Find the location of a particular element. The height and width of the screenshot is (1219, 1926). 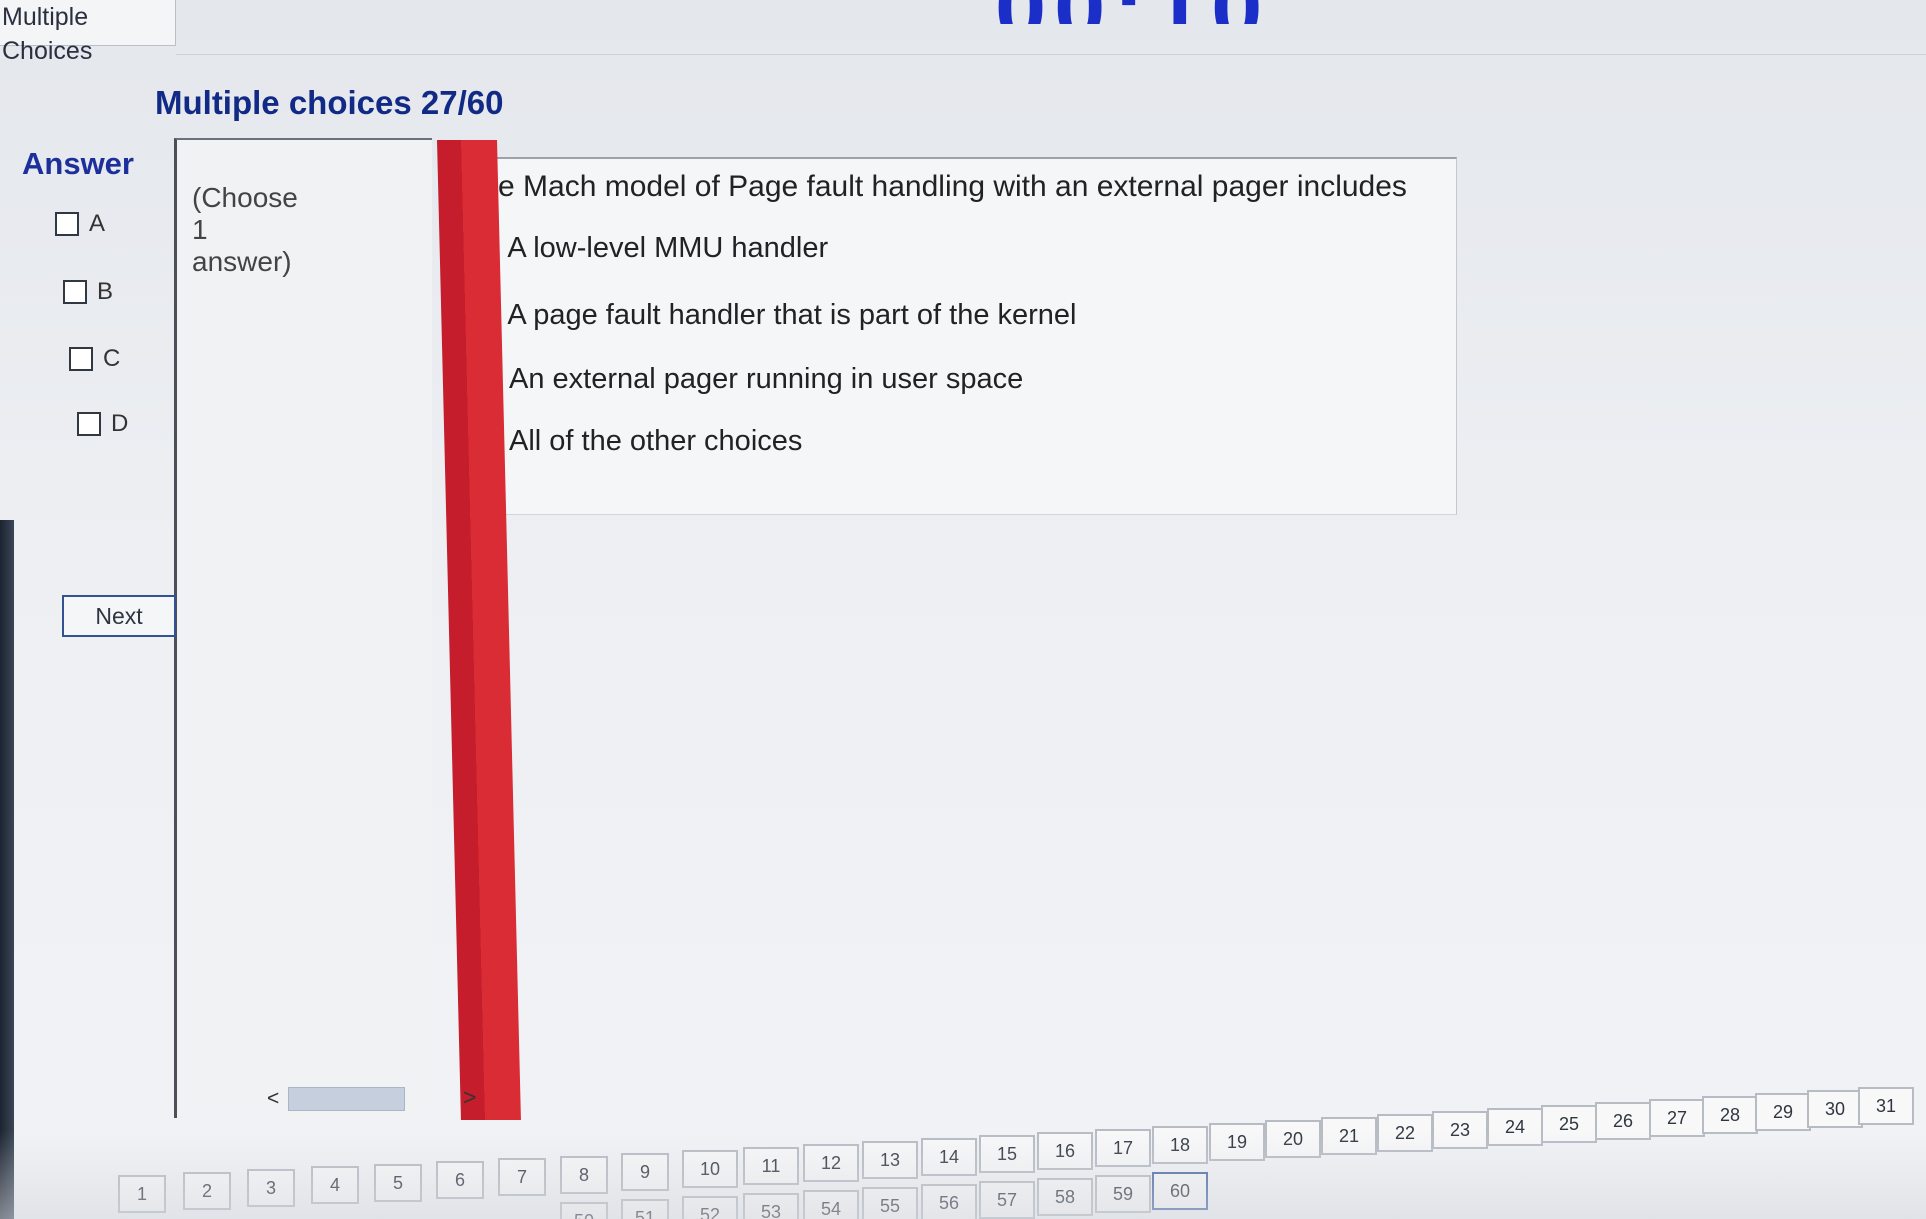

answer-option-d-label: D is located at coordinates (120, 423).